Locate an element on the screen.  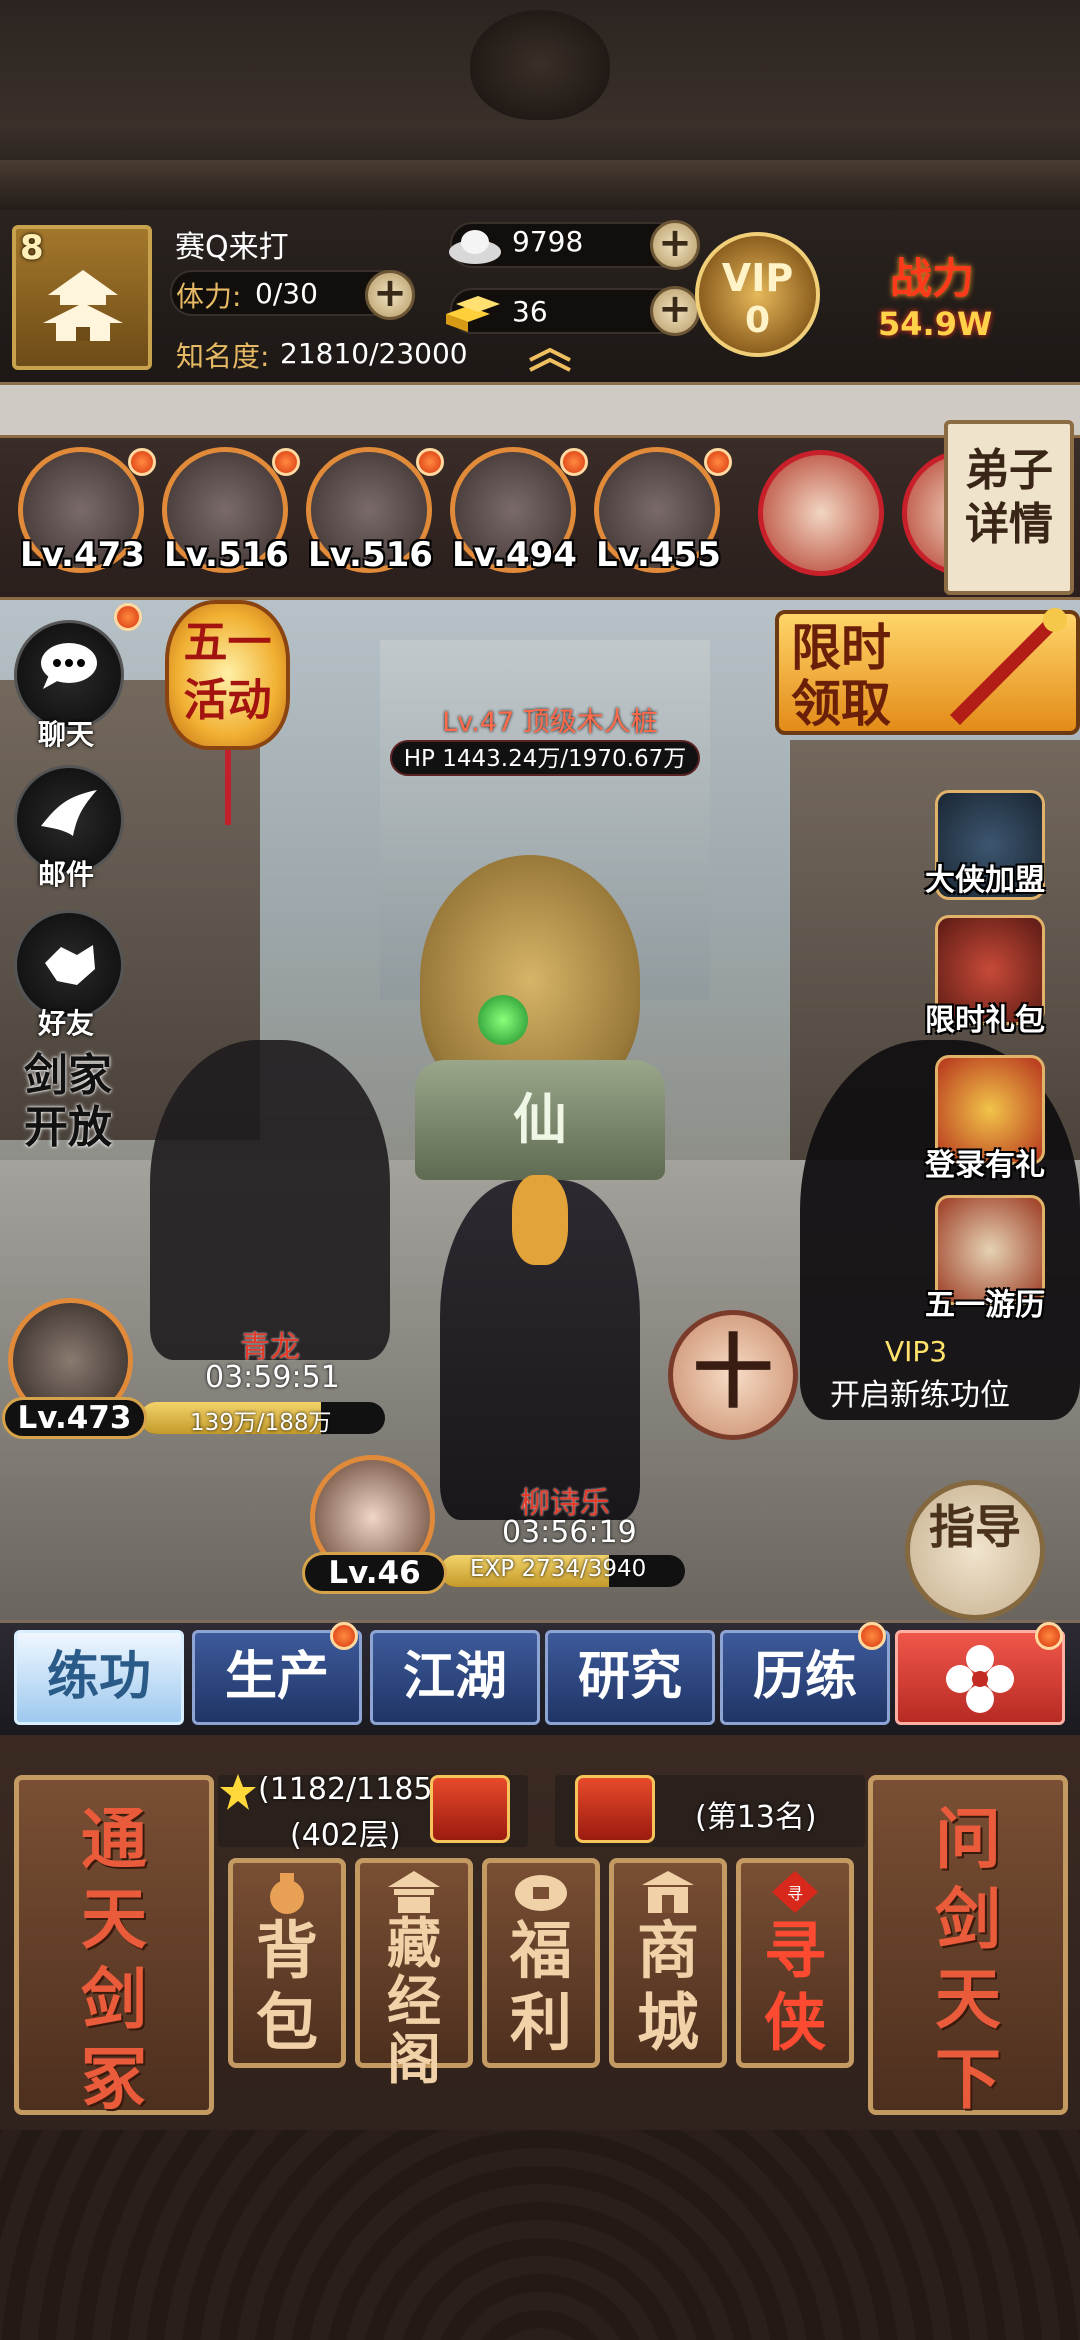
welfare-card: 福利 is located at coordinates (541, 1963).